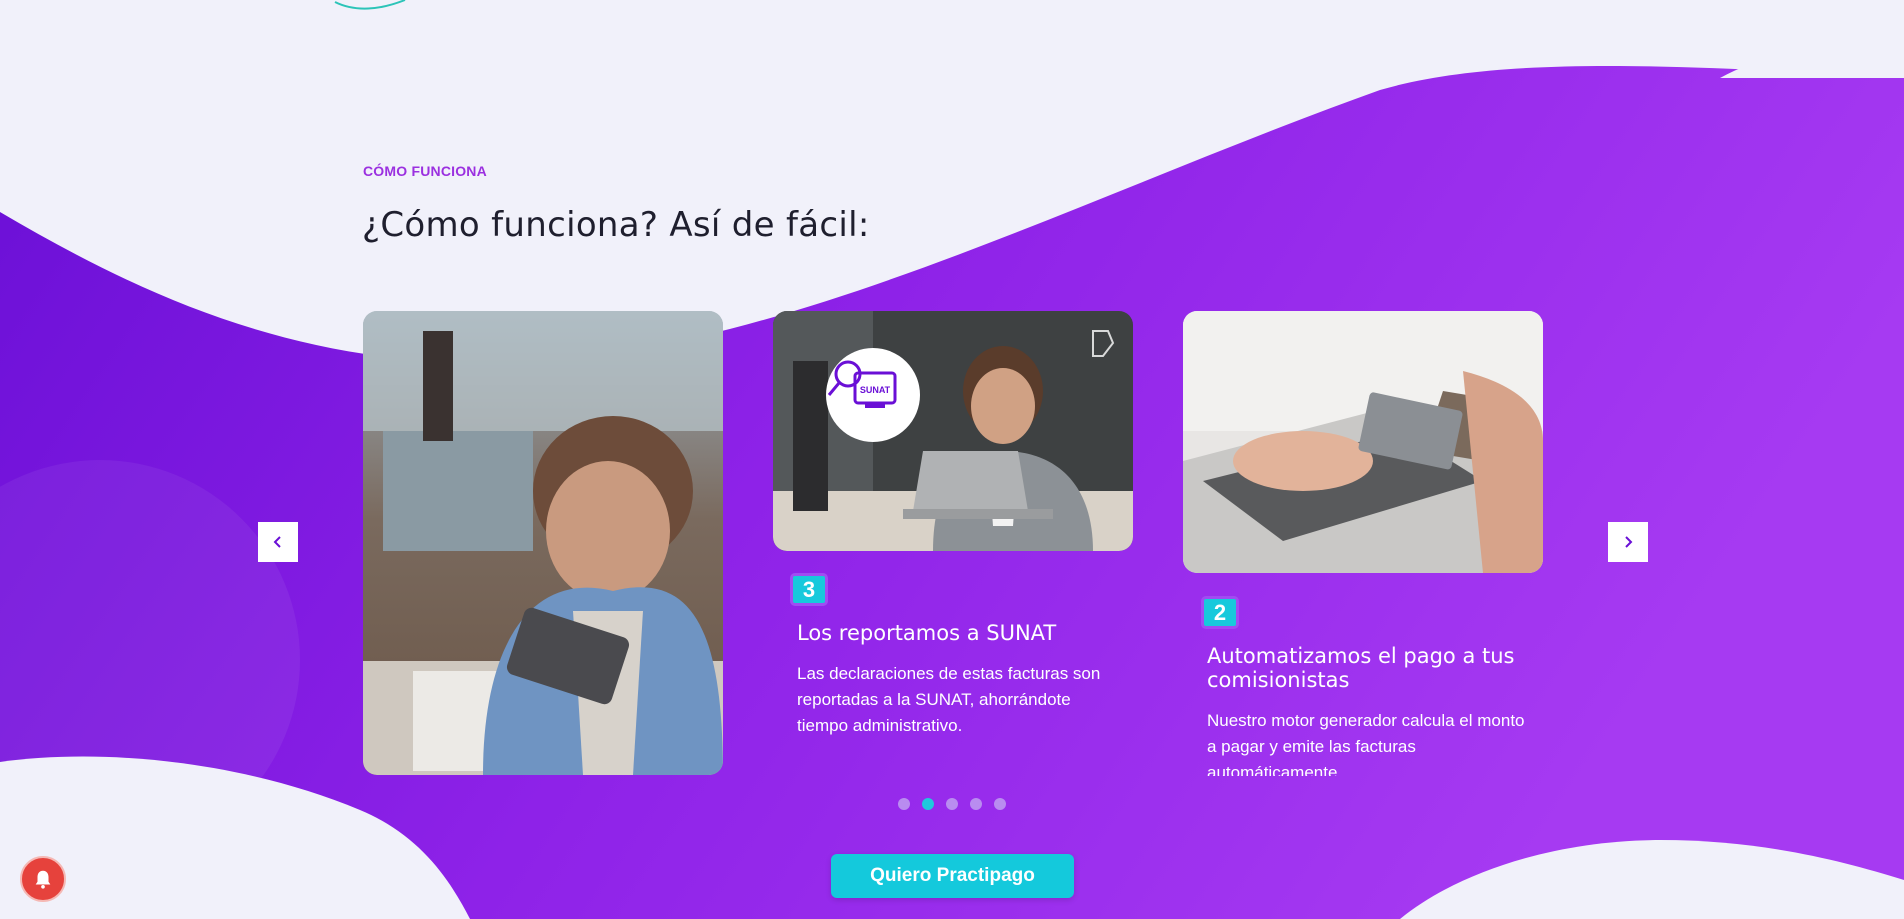  Describe the element at coordinates (953, 431) in the screenshot. I see `card-2-image: SUNAT` at that location.